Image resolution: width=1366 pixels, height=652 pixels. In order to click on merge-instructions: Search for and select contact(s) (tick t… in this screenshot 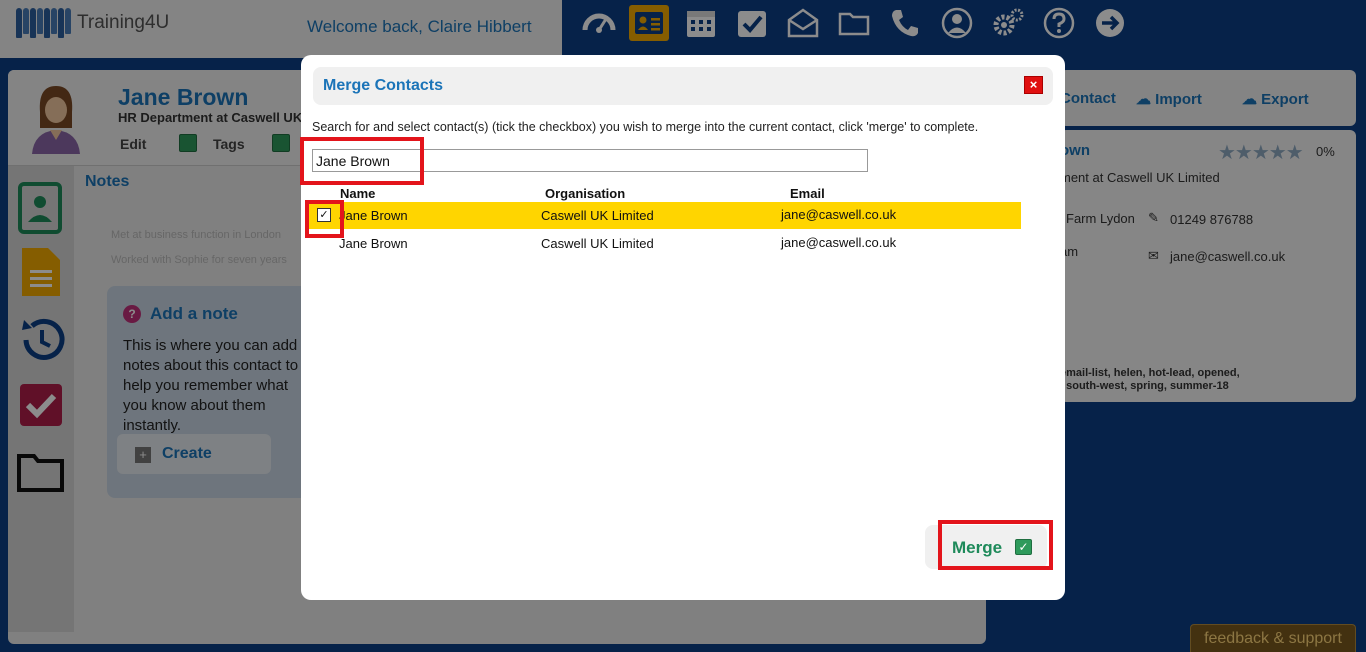, I will do `click(645, 127)`.